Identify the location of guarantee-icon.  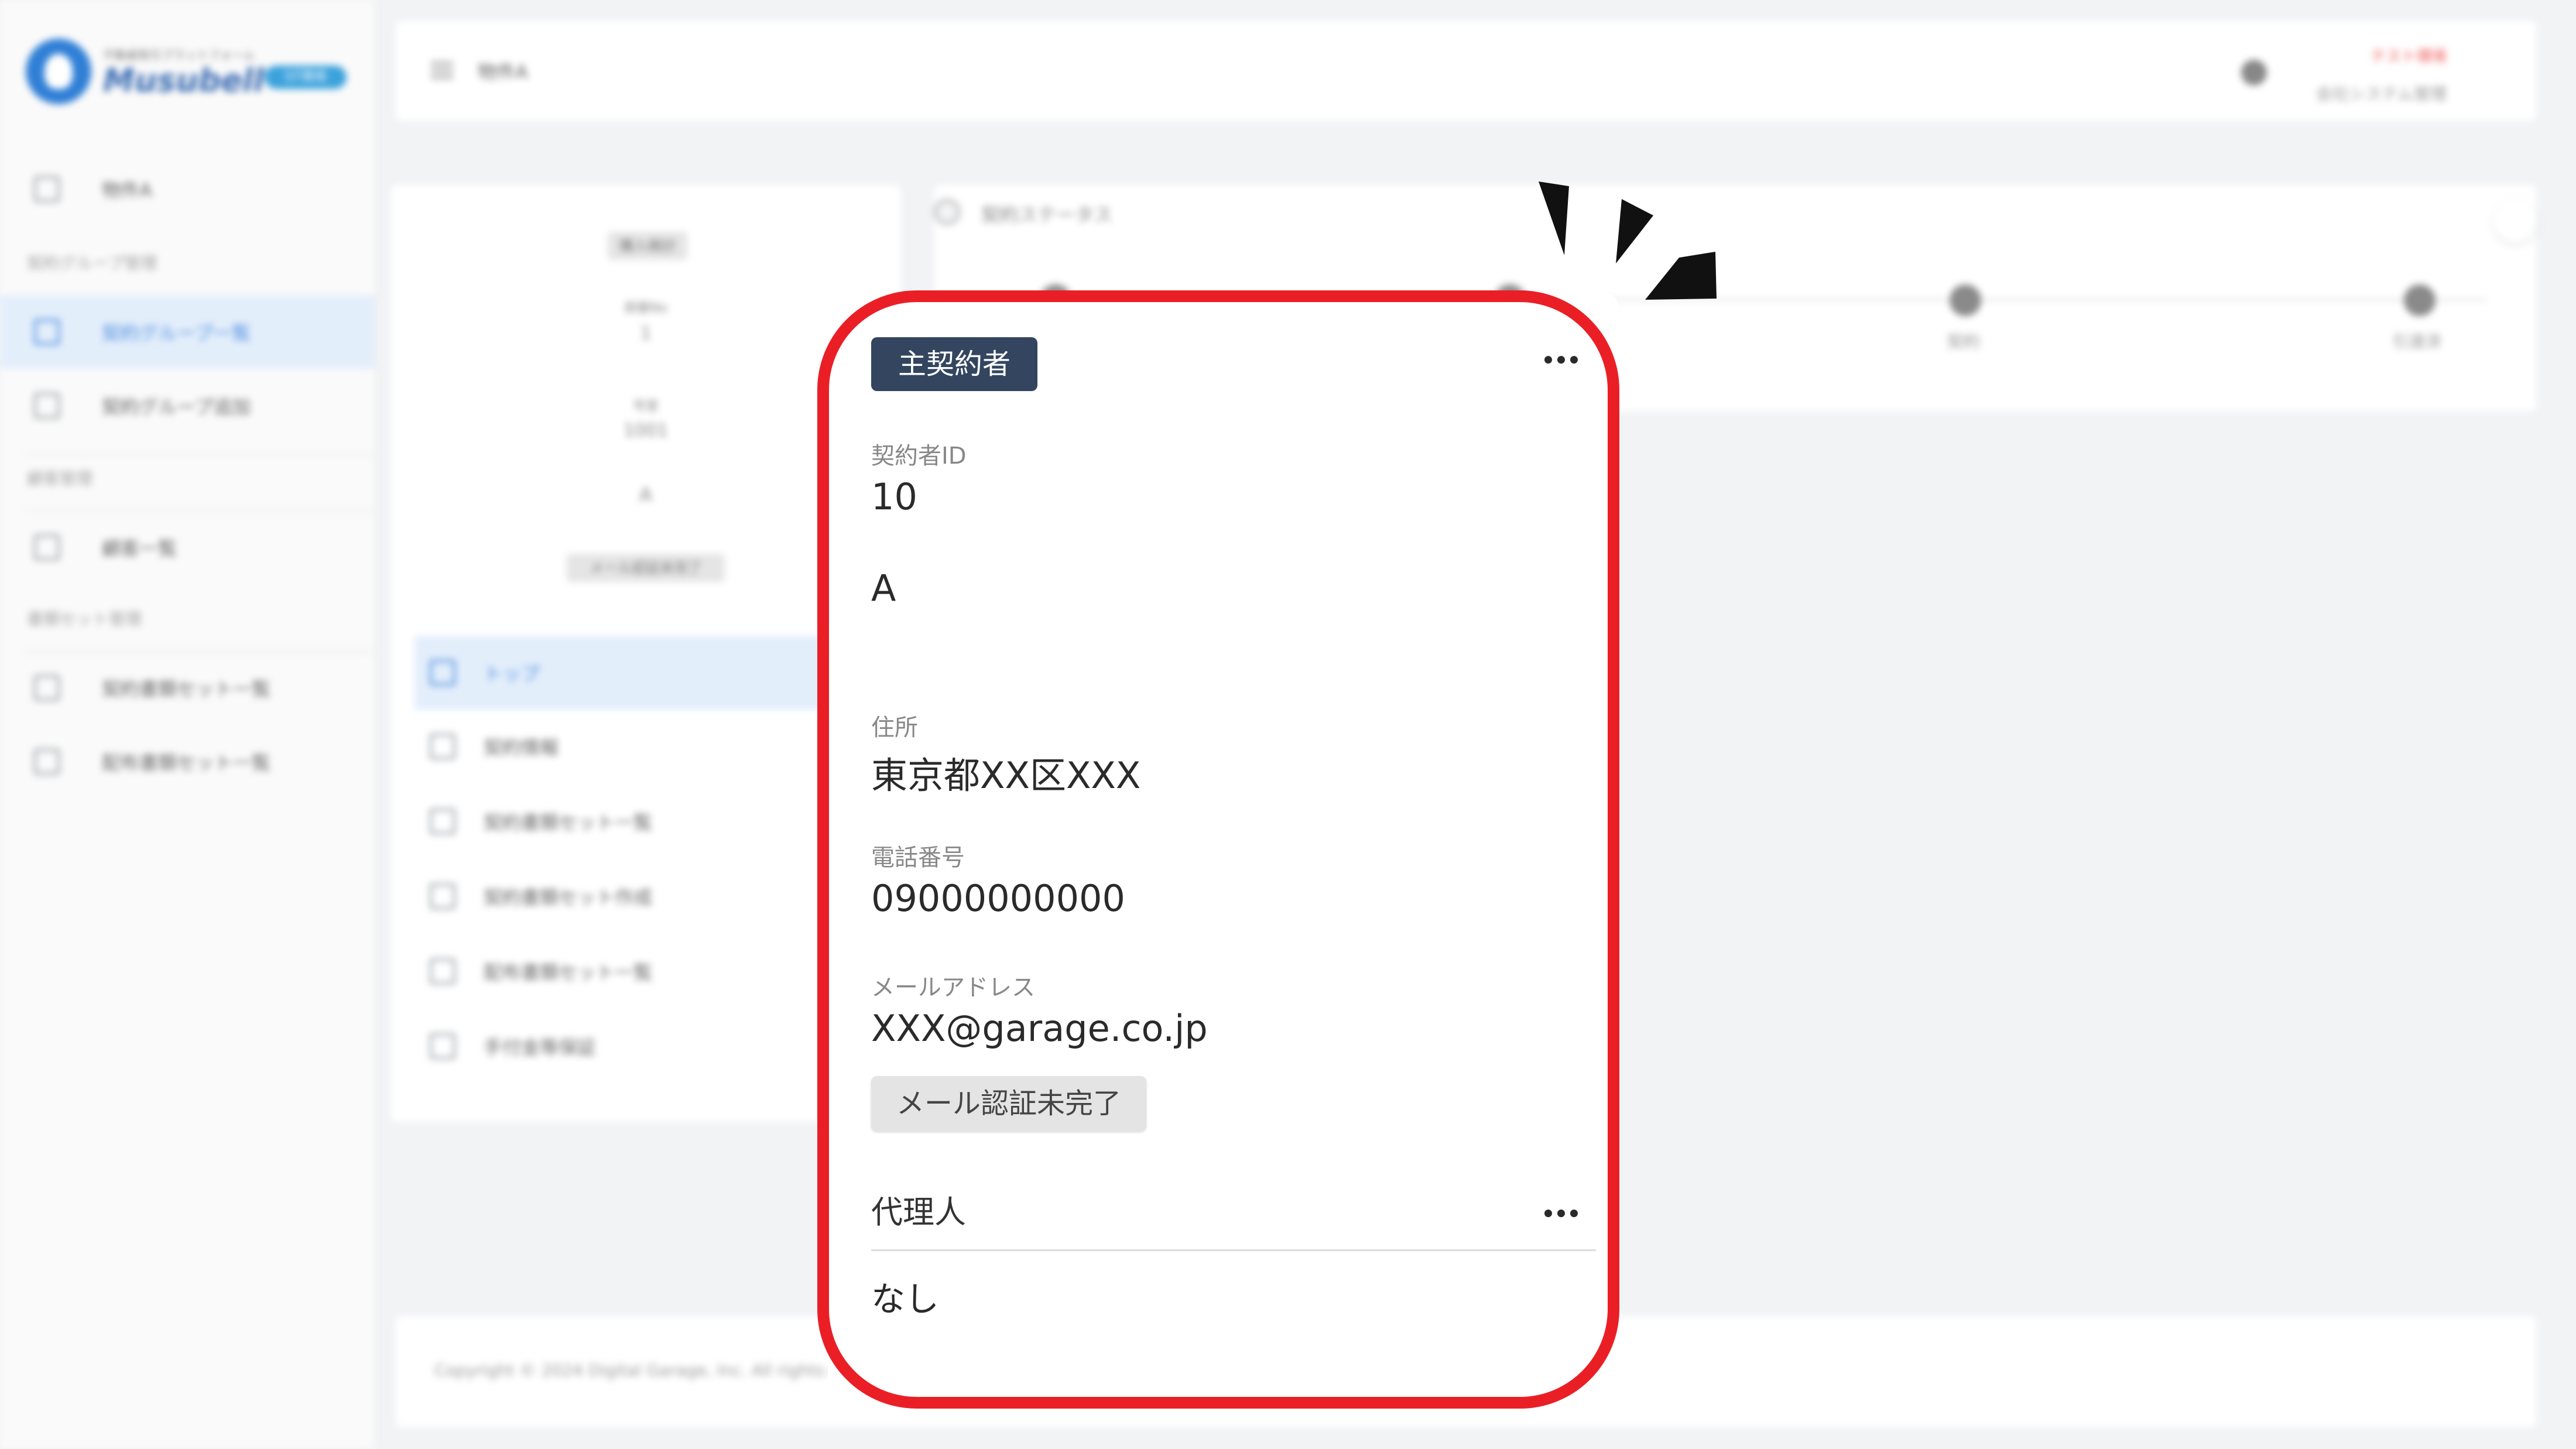
(442, 1046).